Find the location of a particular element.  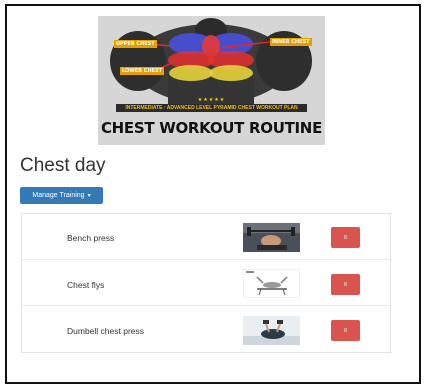

exercise-name: Dumbell chest press is located at coordinates (106, 331).